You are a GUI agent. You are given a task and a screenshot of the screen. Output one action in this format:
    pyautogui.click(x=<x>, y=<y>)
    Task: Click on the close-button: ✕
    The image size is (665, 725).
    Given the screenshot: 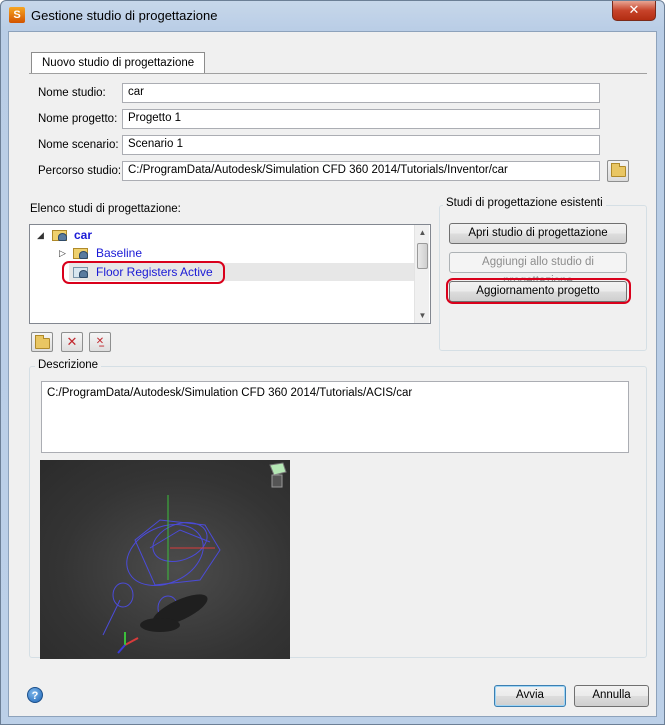 What is the action you would take?
    pyautogui.click(x=634, y=11)
    